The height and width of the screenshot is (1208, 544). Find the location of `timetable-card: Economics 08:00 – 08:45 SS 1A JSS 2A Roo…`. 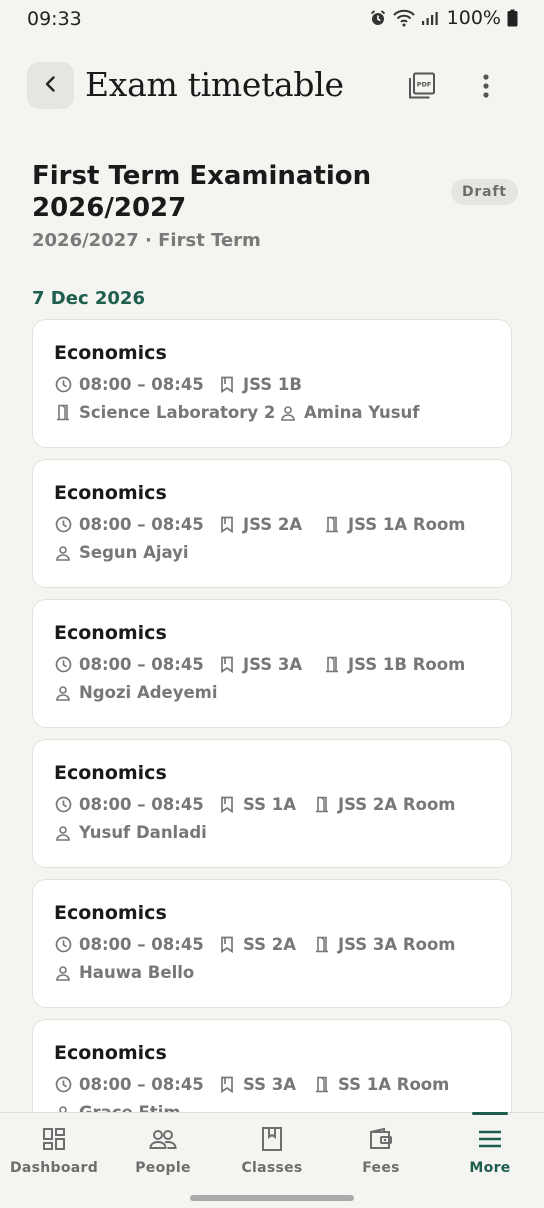

timetable-card: Economics 08:00 – 08:45 SS 1A JSS 2A Roo… is located at coordinates (272, 803).